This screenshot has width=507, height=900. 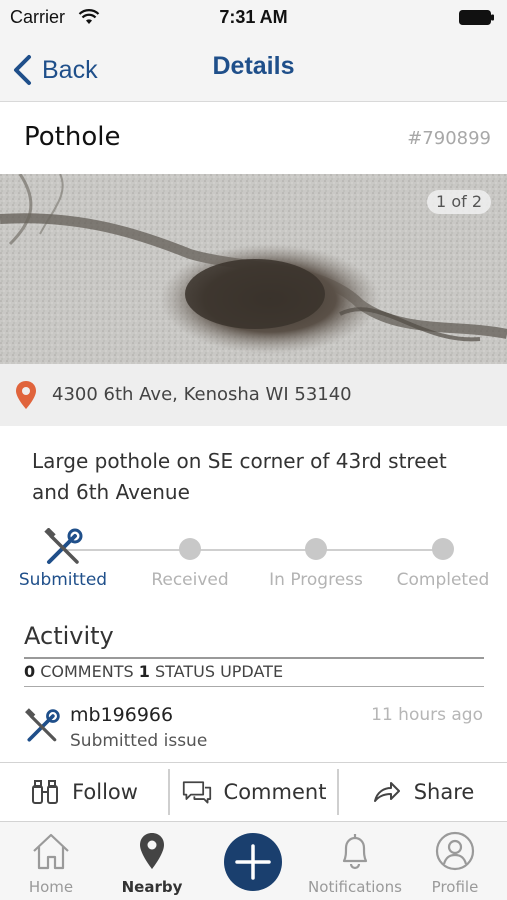 What do you see at coordinates (427, 715) in the screenshot?
I see `activity-time: 11 hours ago` at bounding box center [427, 715].